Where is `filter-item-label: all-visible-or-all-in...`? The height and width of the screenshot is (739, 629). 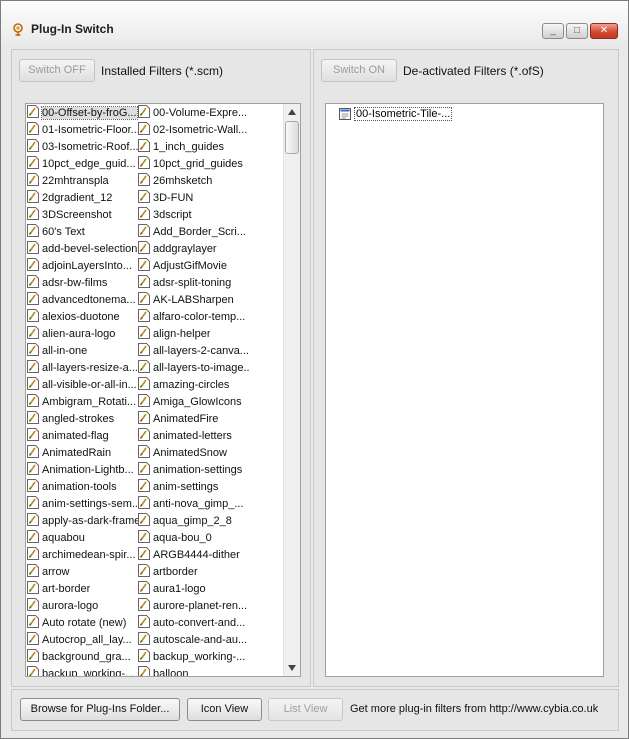
filter-item-label: all-visible-or-all-in... is located at coordinates (89, 384).